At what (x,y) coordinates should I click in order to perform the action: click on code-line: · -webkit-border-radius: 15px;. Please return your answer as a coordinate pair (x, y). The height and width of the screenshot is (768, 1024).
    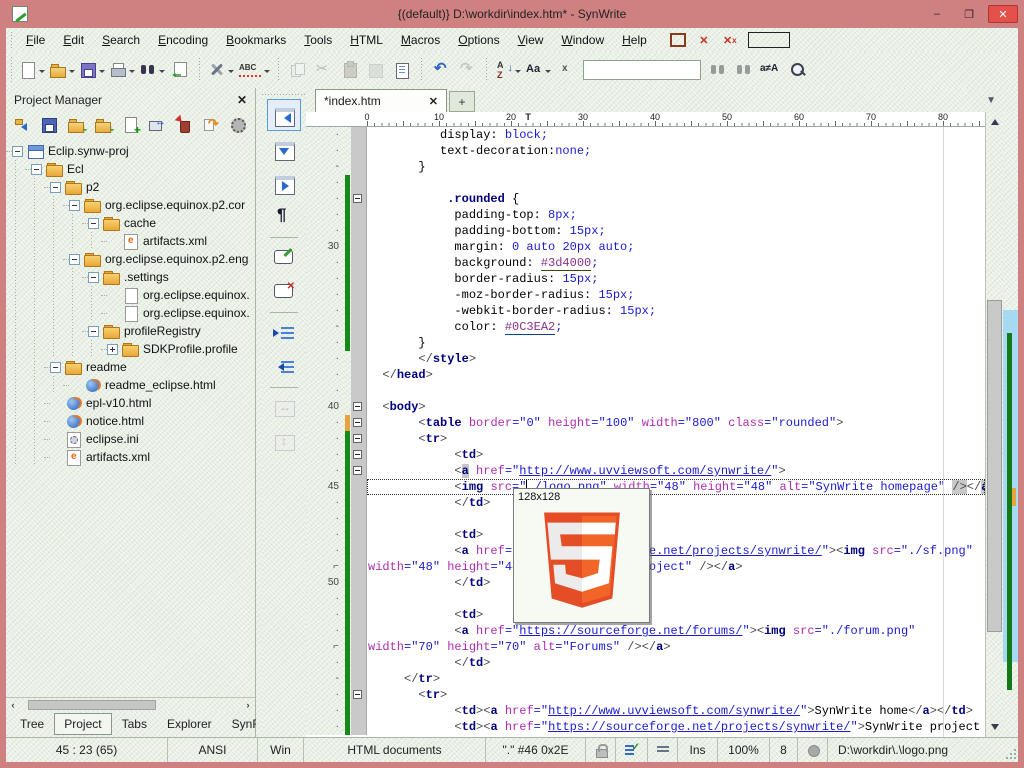
    Looking at the image, I should click on (645, 311).